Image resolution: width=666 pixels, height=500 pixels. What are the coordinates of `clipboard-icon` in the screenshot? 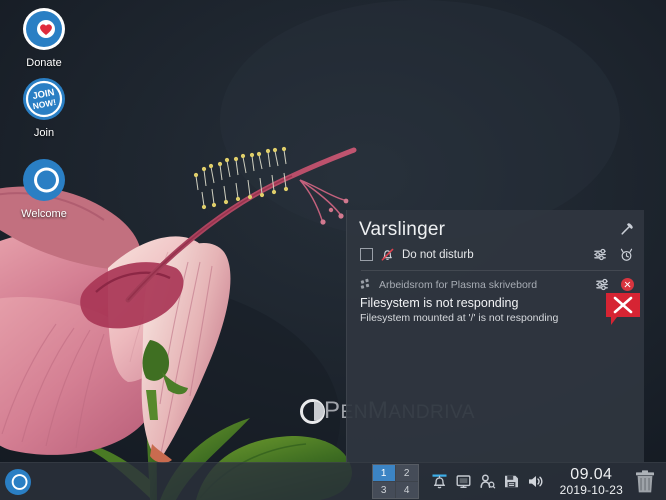 It's located at (463, 481).